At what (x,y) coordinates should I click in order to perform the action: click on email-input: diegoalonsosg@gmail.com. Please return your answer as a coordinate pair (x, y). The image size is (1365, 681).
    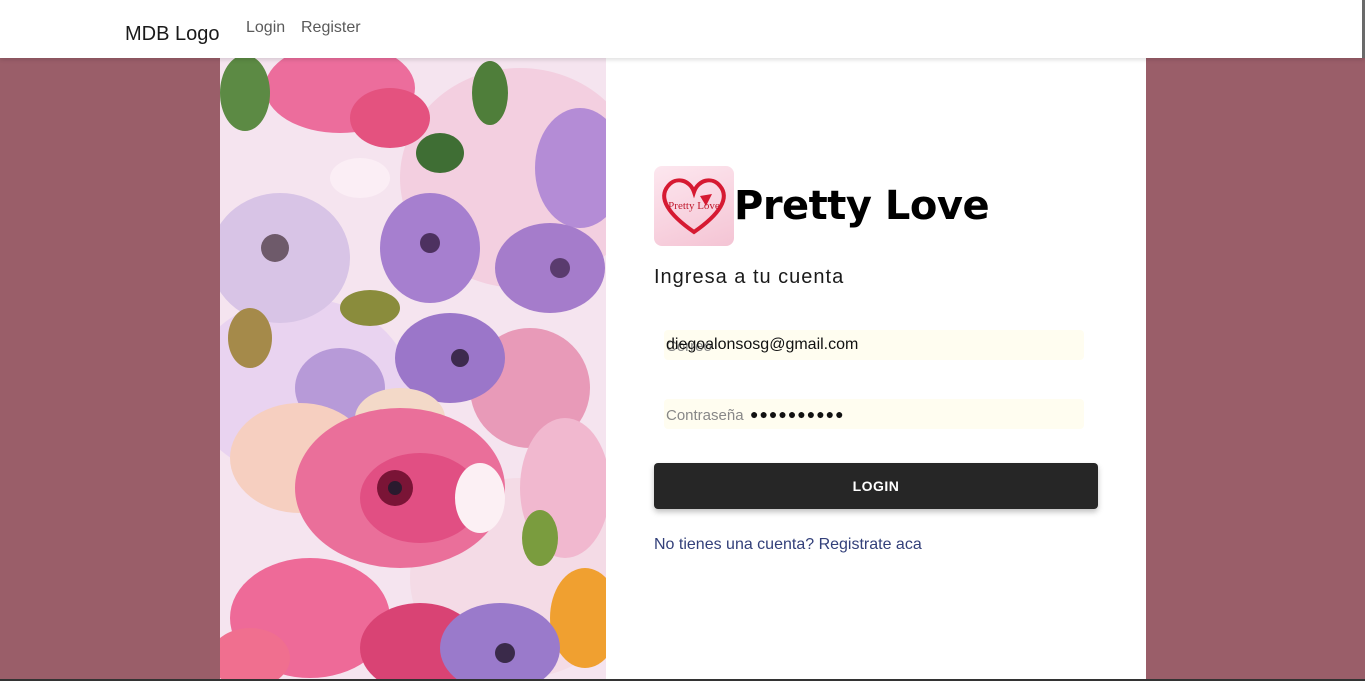
    Looking at the image, I should click on (762, 345).